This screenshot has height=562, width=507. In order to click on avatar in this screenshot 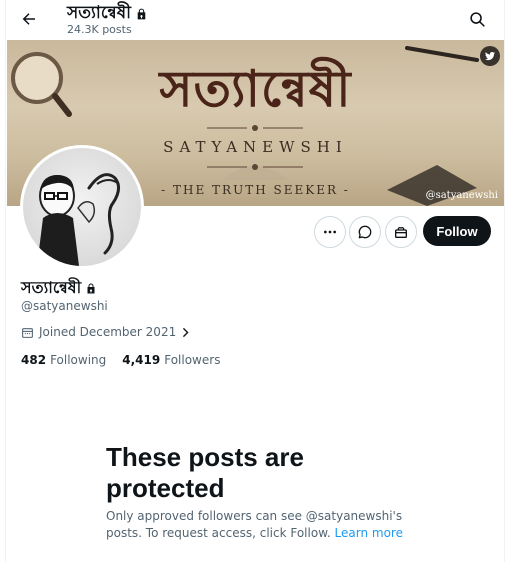, I will do `click(82, 207)`.